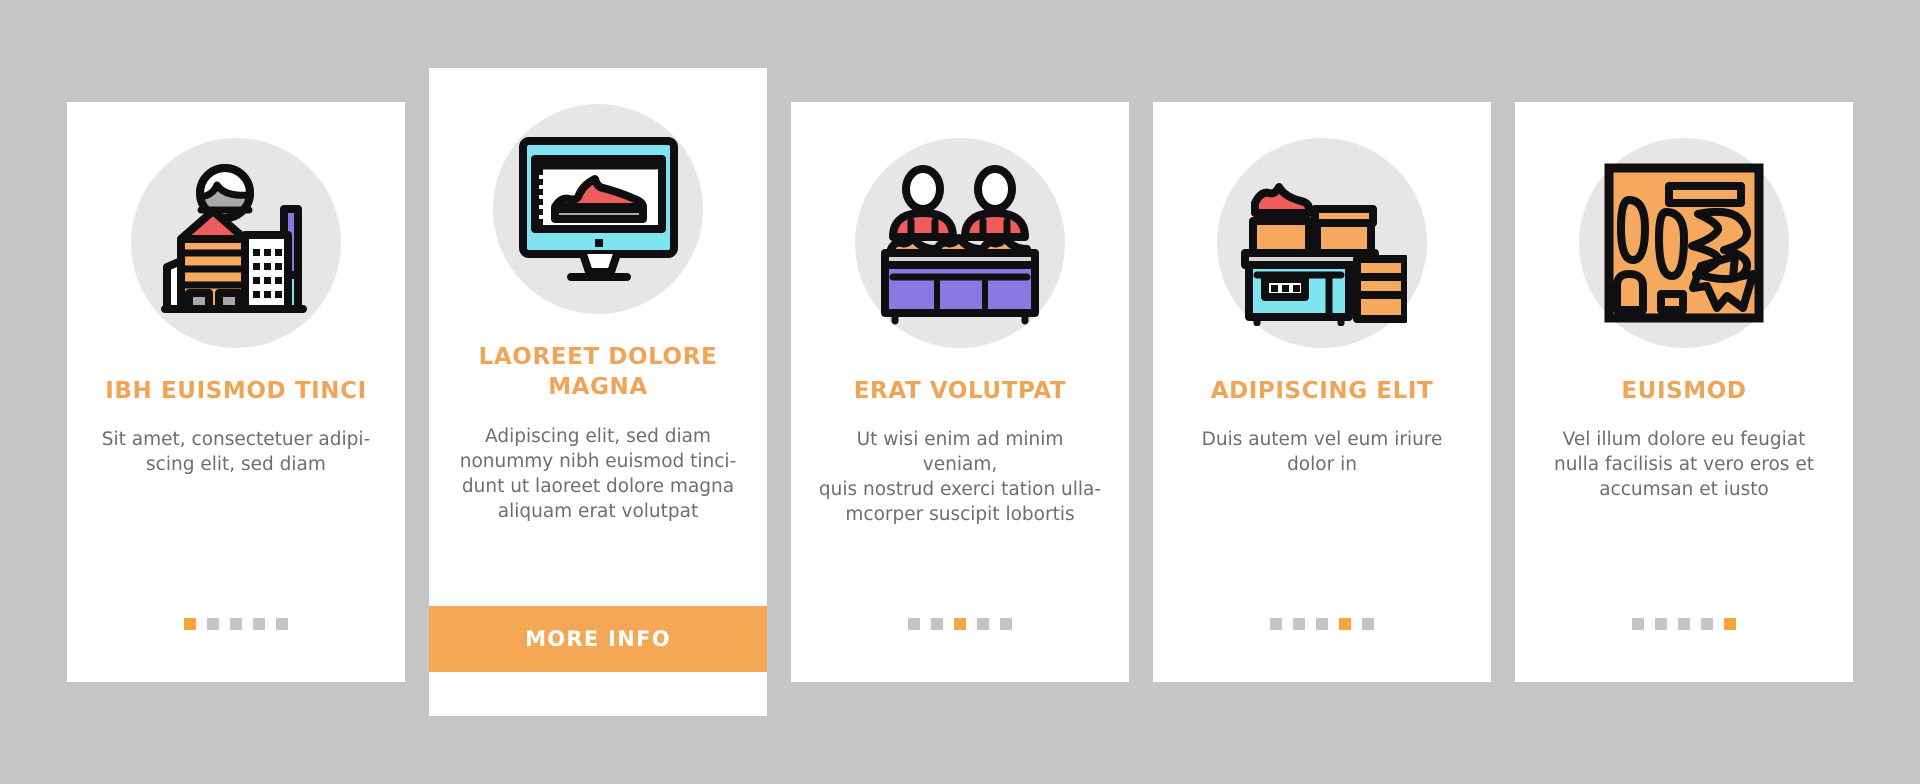  I want to click on card-title: LAOREET DOLORE MAGNA, so click(598, 372).